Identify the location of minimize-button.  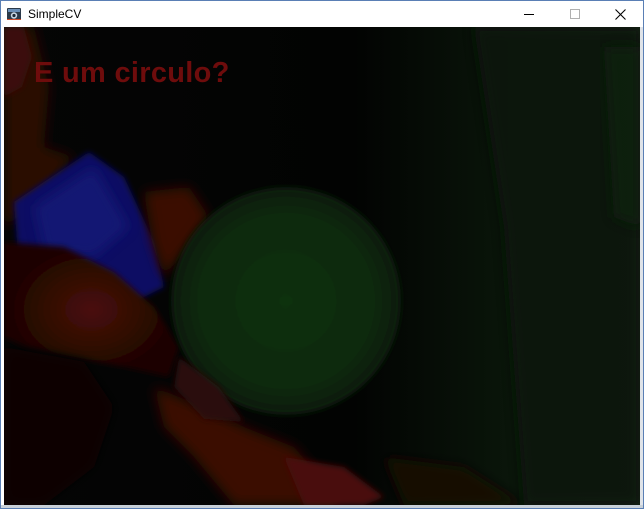
(529, 14).